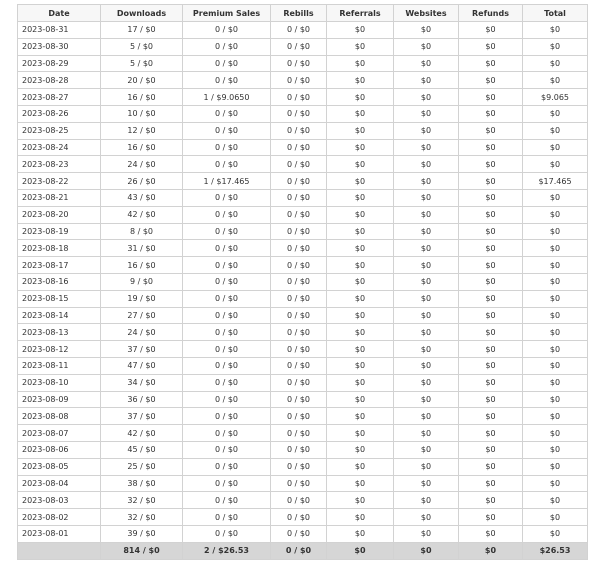  I want to click on downloads-cell: 25 / $0, so click(141, 466).